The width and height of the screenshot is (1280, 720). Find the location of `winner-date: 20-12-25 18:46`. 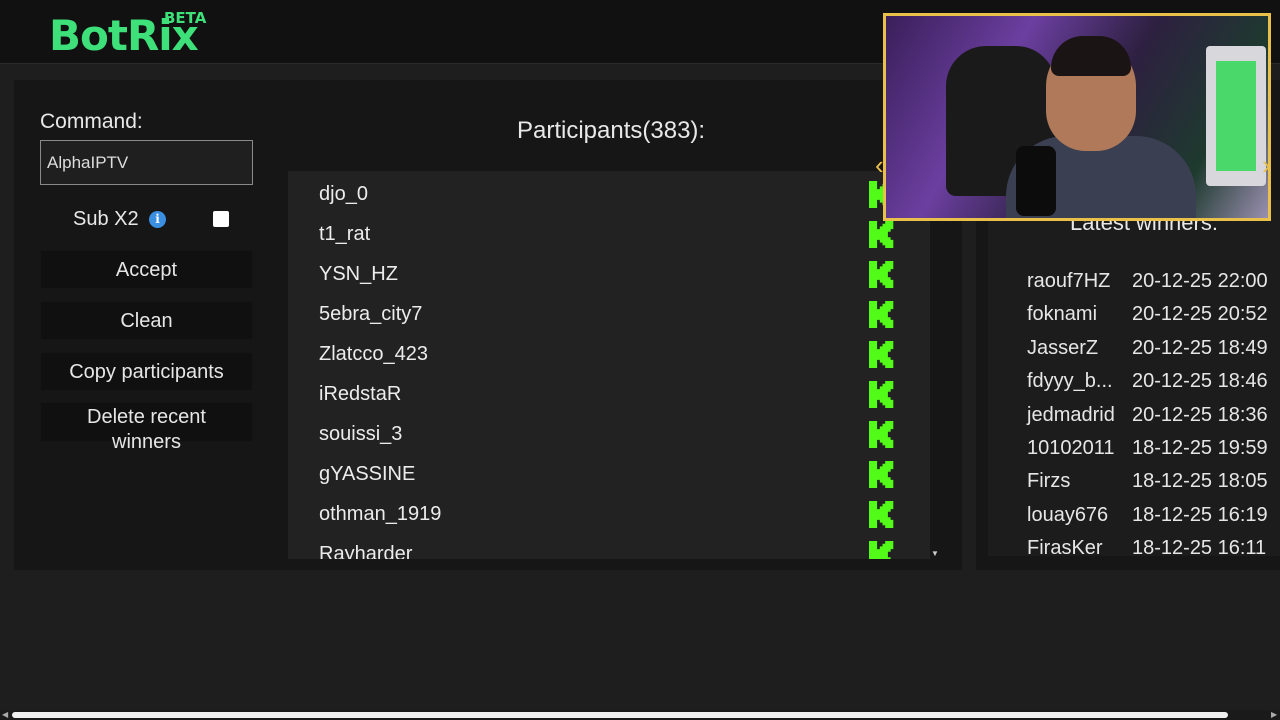

winner-date: 20-12-25 18:46 is located at coordinates (1200, 381).